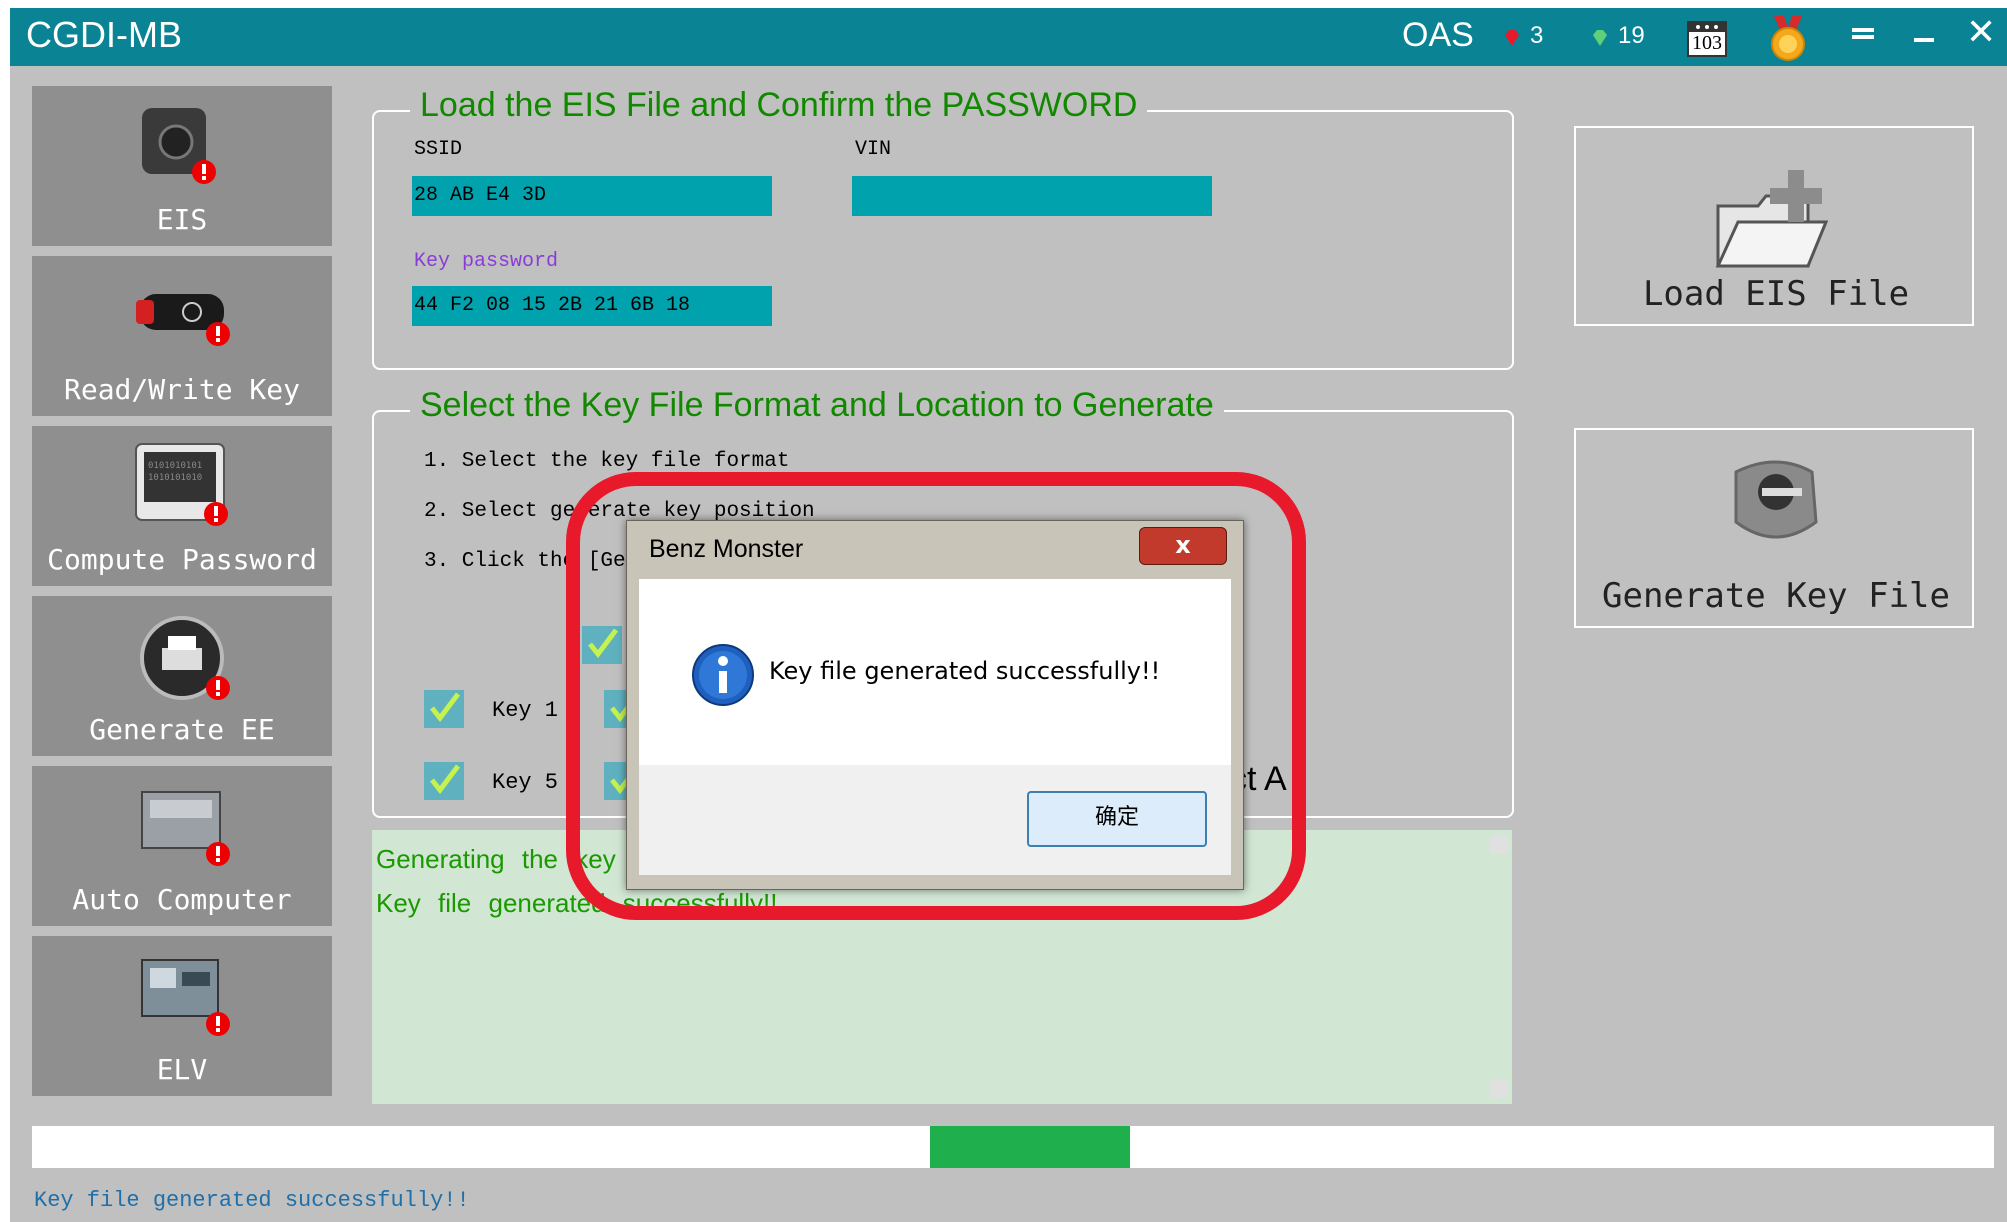 This screenshot has width=2007, height=1222. Describe the element at coordinates (1008, 37) in the screenshot. I see `title-bar: CGDI-MB OAS 3 19 103 ✕` at that location.